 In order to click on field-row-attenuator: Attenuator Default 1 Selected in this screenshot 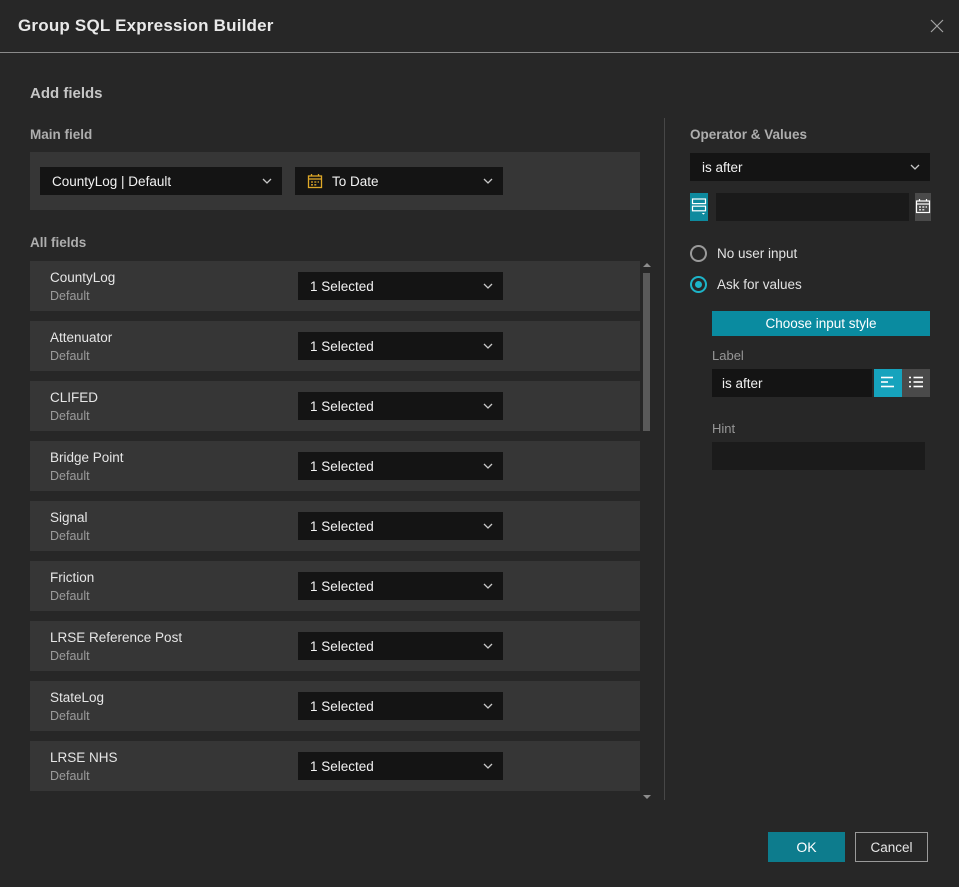, I will do `click(335, 346)`.